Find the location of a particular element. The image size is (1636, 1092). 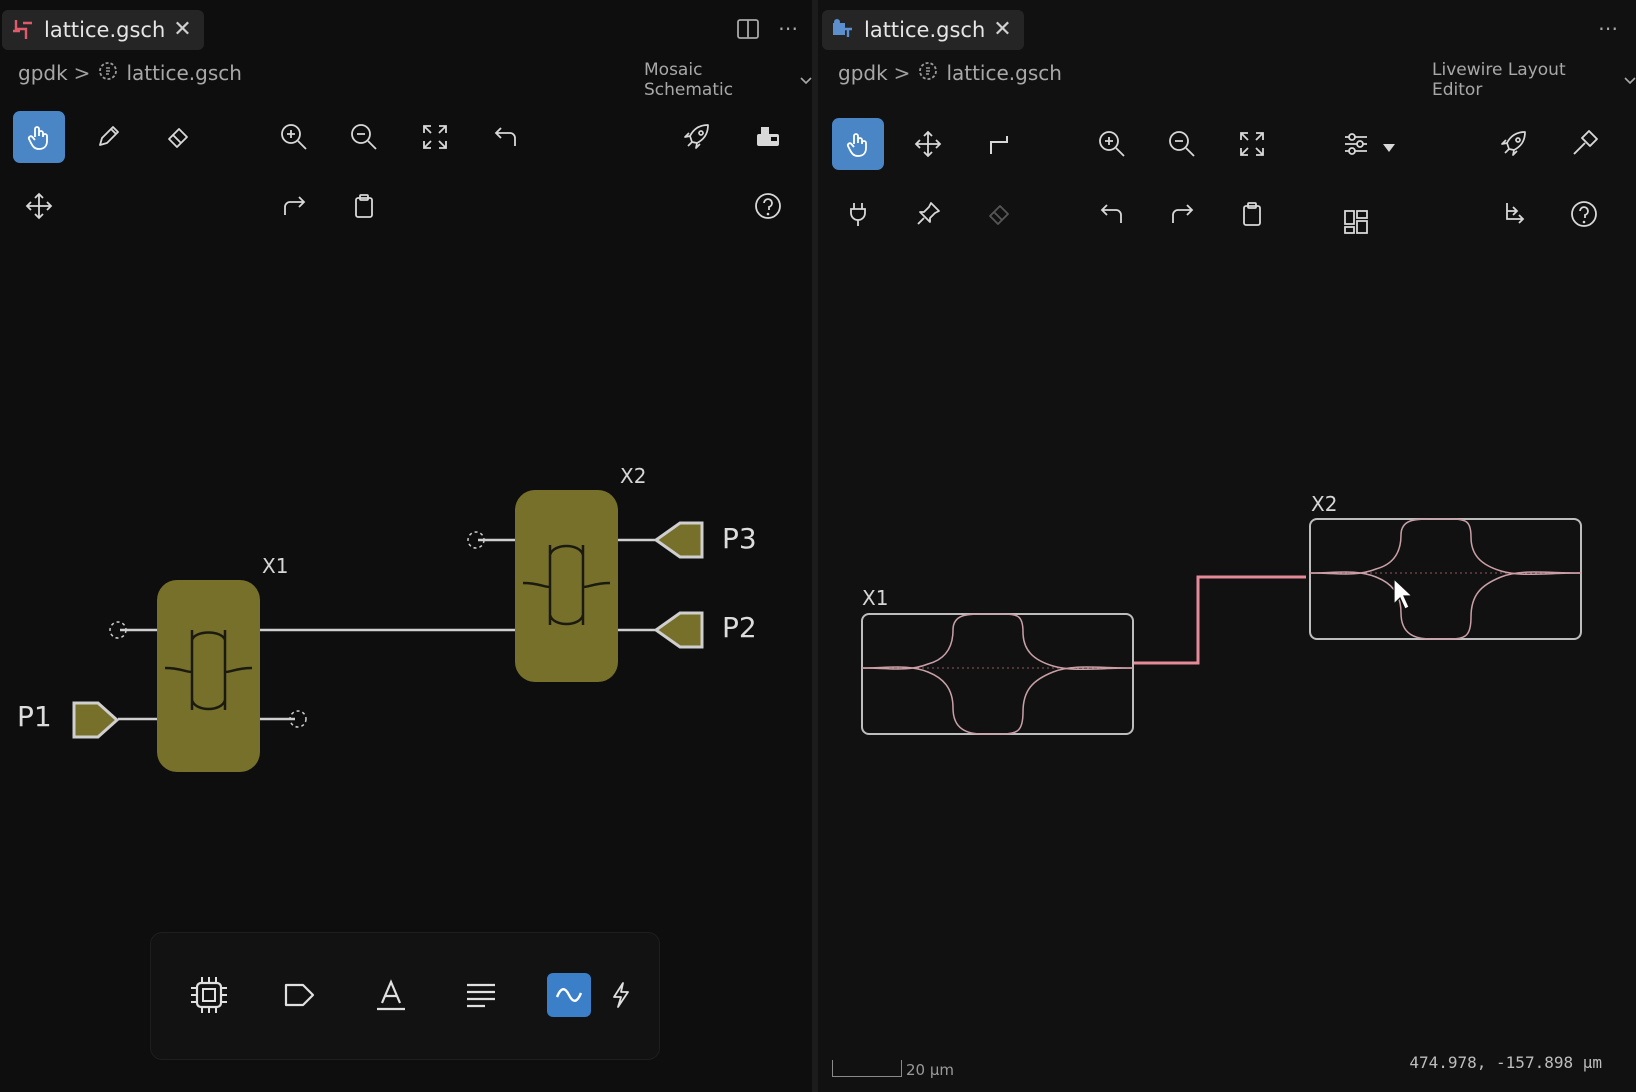

port-label-p2: P2 is located at coordinates (739, 627).